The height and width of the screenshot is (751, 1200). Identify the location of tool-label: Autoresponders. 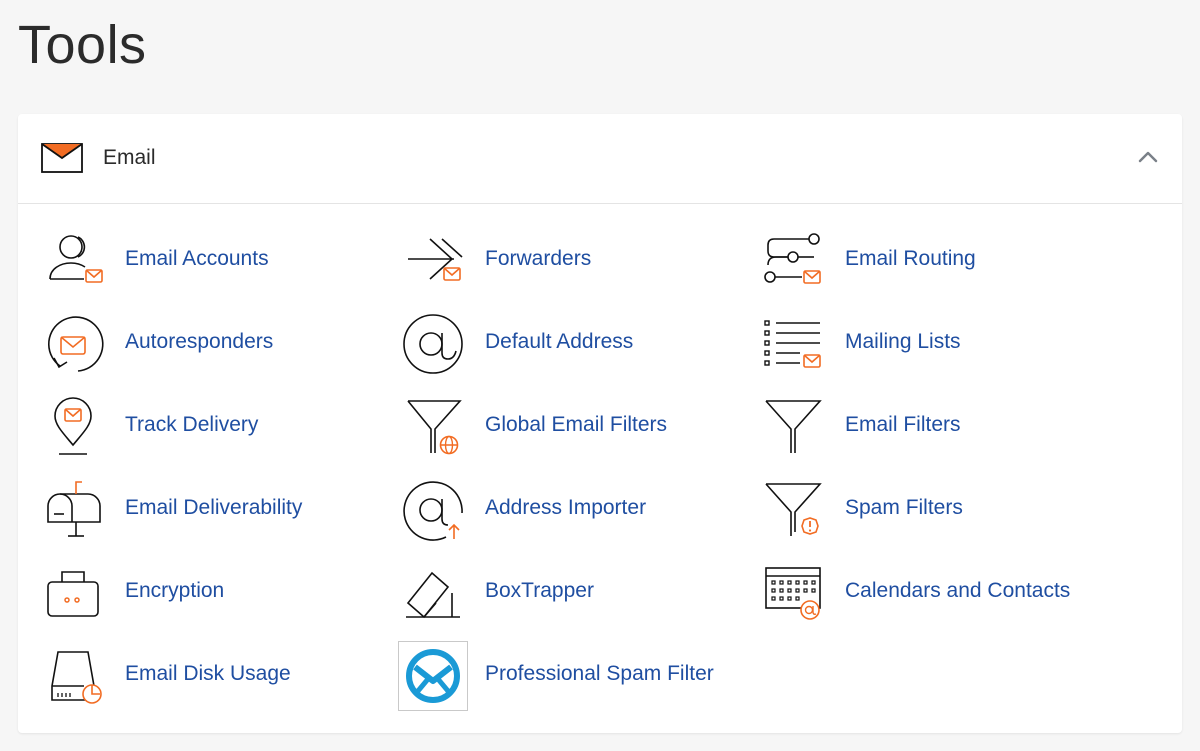
(199, 341).